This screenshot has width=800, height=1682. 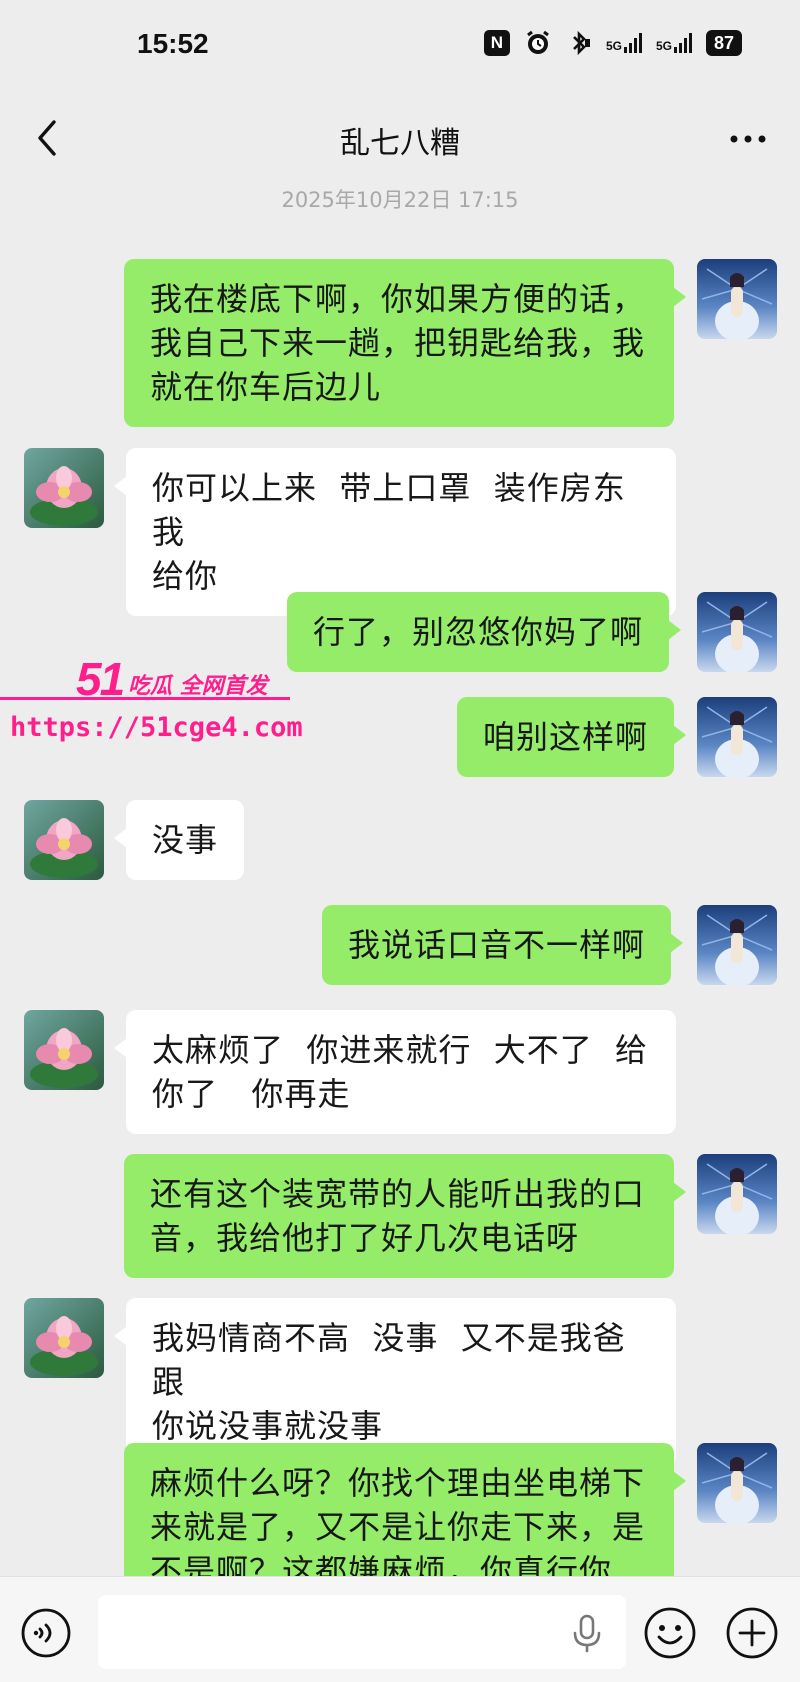 What do you see at coordinates (484, 632) in the screenshot?
I see `message-bubble-sent: 行了，别忽悠你妈了啊` at bounding box center [484, 632].